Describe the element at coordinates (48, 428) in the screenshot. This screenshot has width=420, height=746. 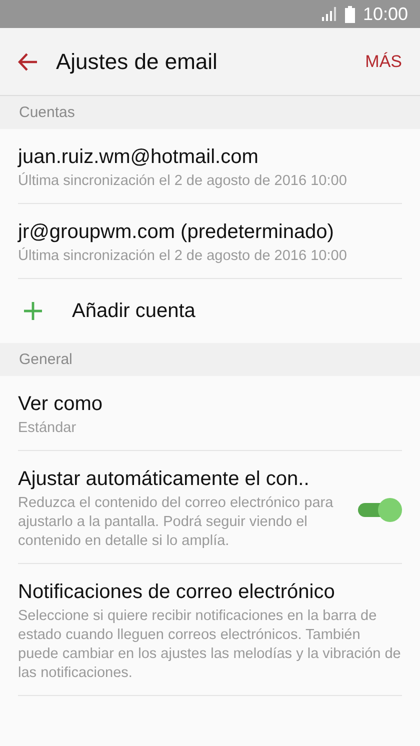
I see `setting-description: Estándar` at that location.